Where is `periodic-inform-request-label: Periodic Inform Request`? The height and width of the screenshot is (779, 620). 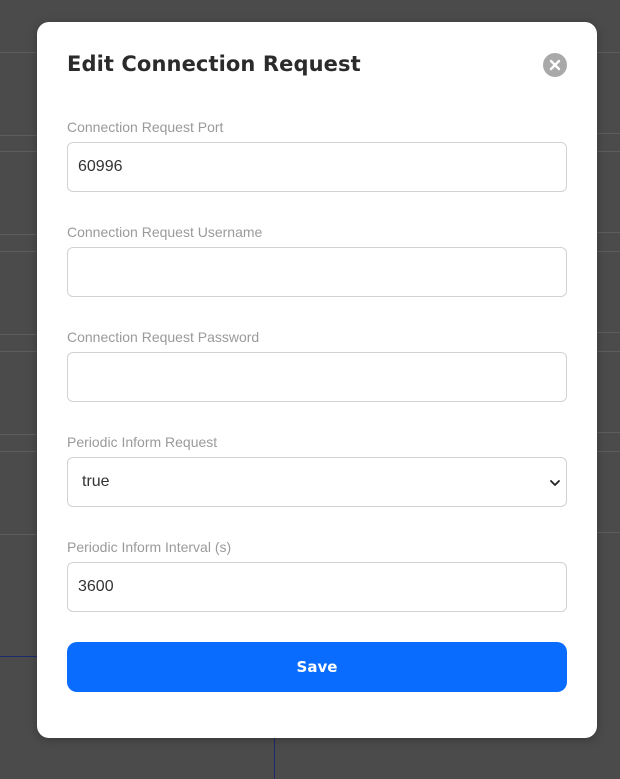 periodic-inform-request-label: Periodic Inform Request is located at coordinates (142, 442).